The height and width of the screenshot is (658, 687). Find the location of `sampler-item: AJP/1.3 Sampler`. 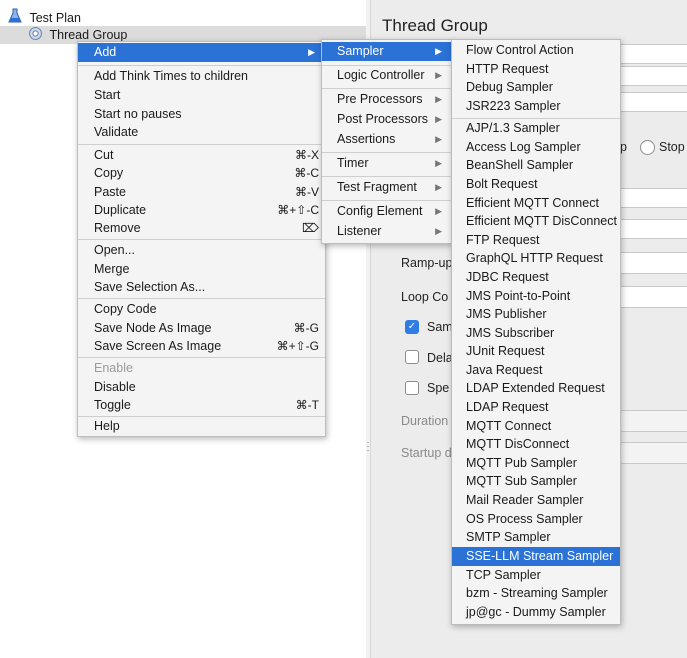

sampler-item: AJP/1.3 Sampler is located at coordinates (536, 128).